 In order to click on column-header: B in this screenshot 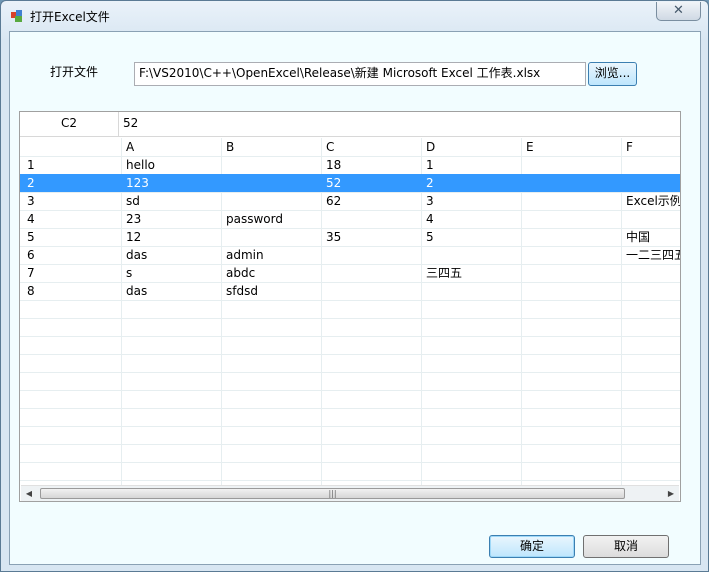, I will do `click(270, 147)`.